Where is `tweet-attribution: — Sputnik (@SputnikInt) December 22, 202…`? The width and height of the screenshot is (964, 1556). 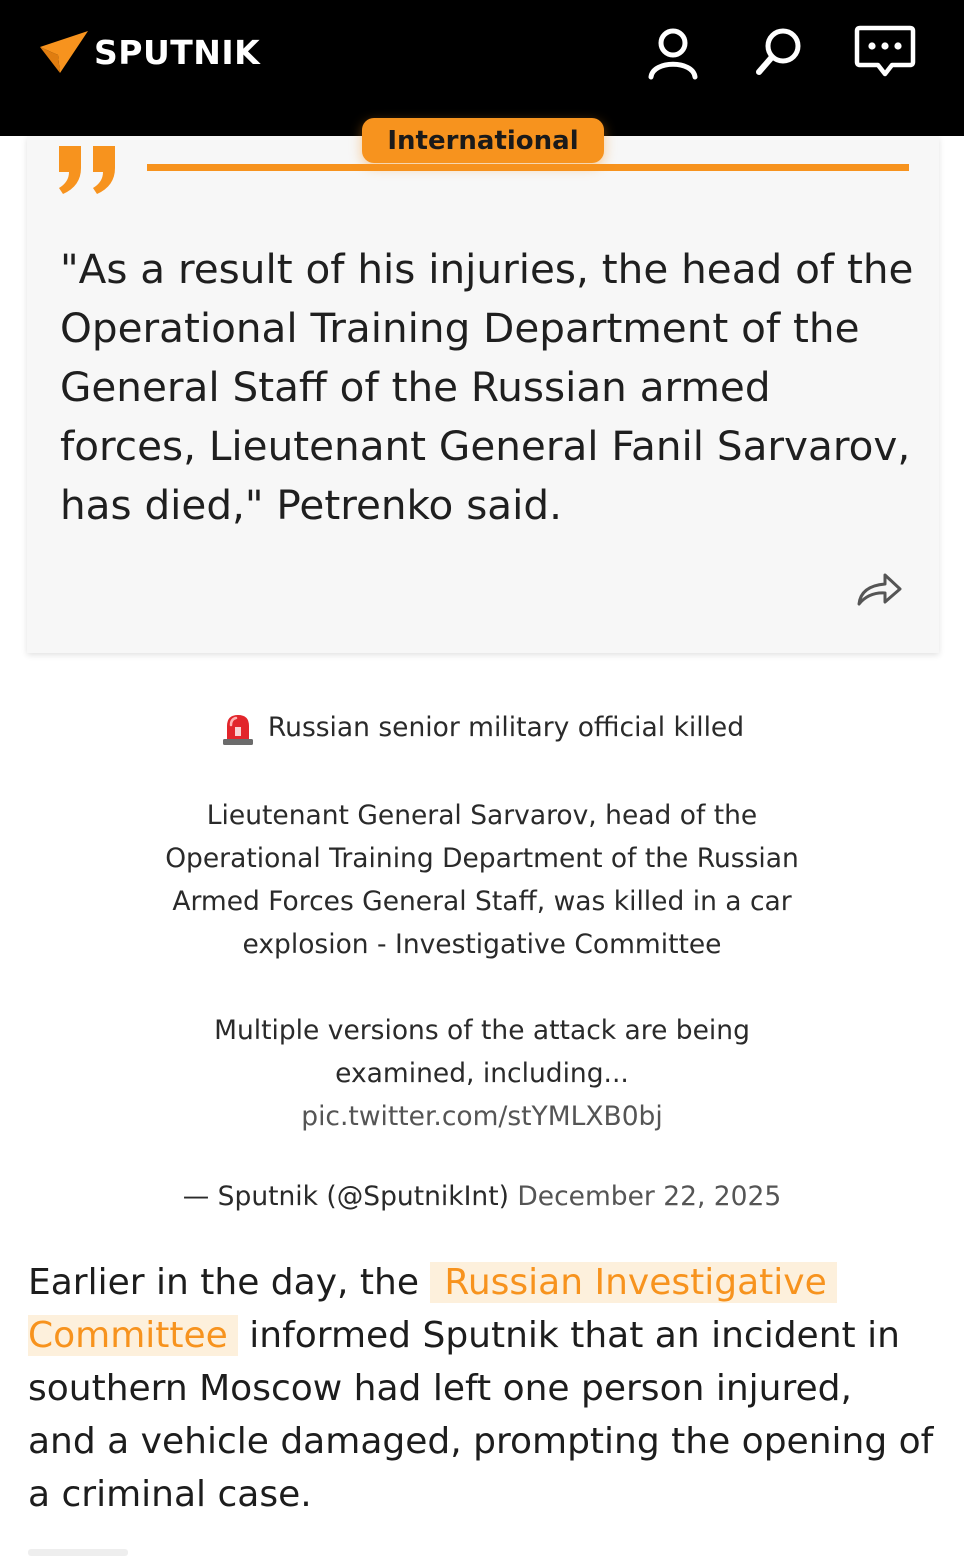
tweet-attribution: — Sputnik (@SputnikInt) December 22, 202… is located at coordinates (482, 1197).